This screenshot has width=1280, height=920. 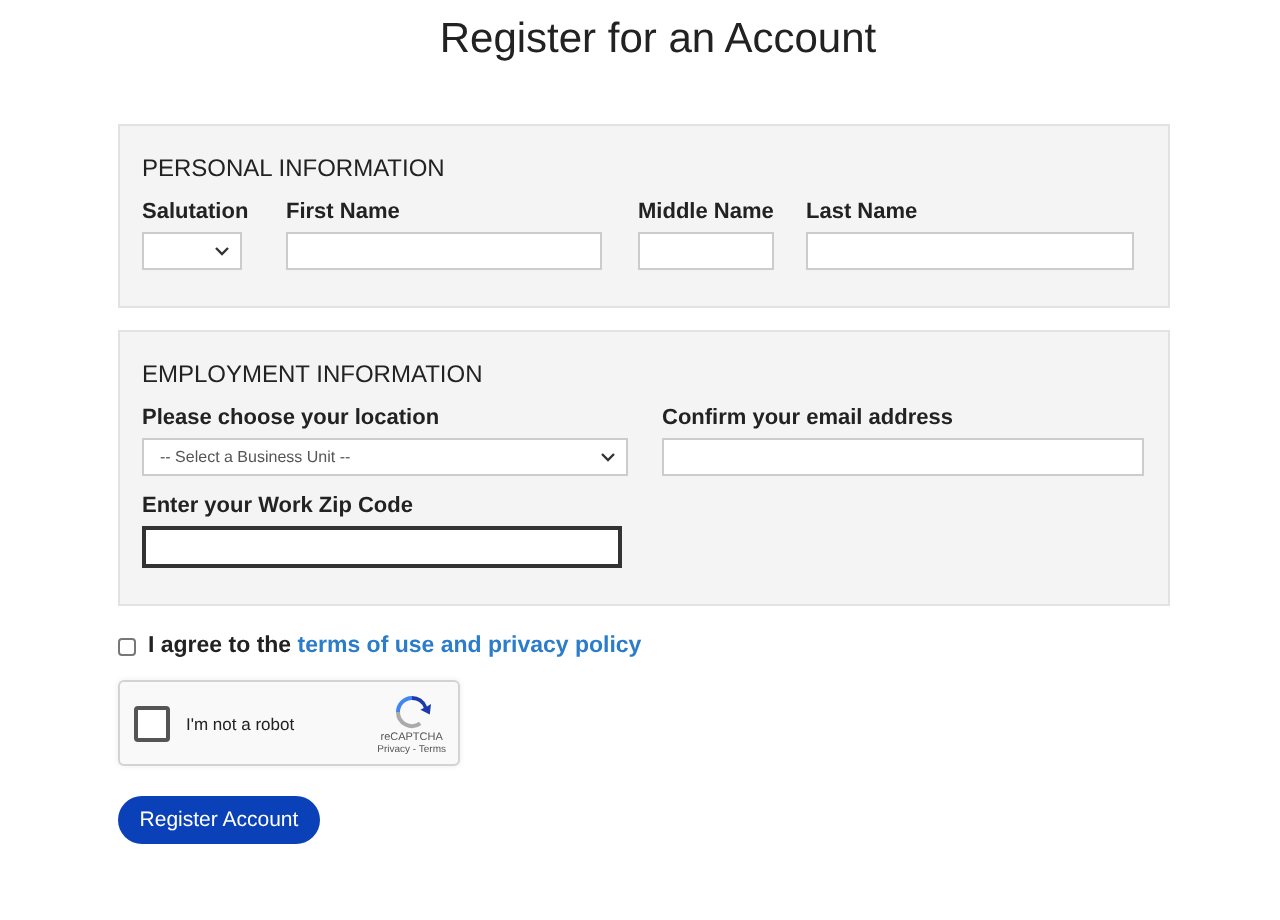 What do you see at coordinates (241, 723) in the screenshot?
I see `captcha-label: I'm not a robot` at bounding box center [241, 723].